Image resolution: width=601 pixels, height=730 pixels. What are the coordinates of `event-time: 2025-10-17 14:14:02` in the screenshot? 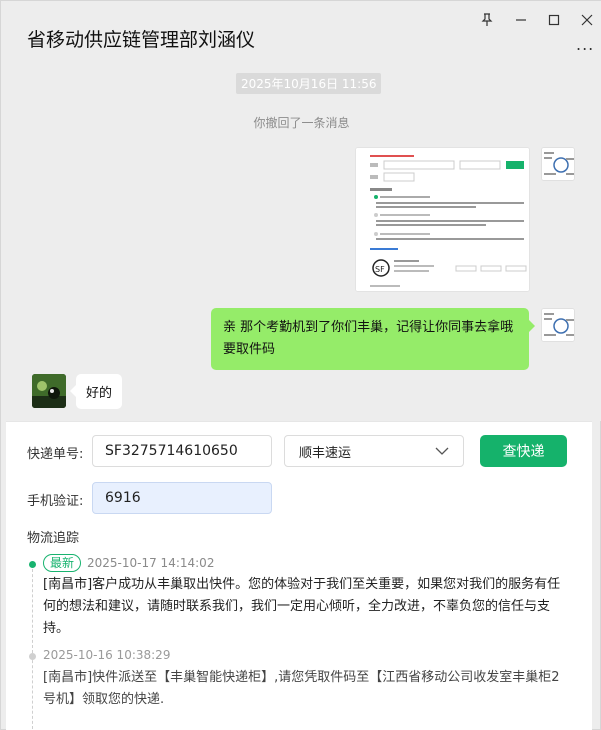 It's located at (151, 563).